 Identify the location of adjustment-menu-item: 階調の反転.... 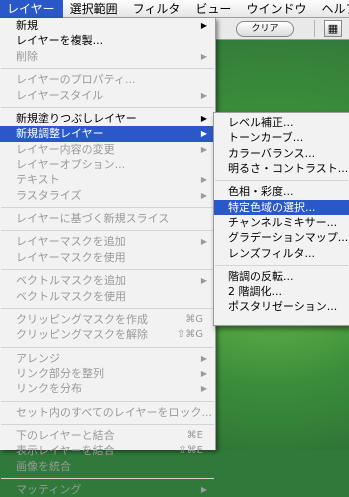
(281, 276).